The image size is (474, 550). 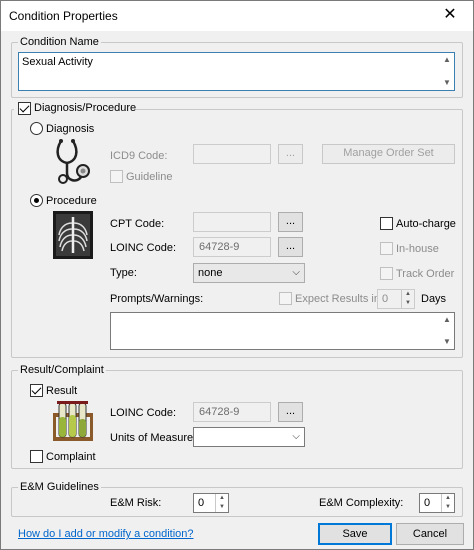 I want to click on save-button: Save, so click(x=355, y=534).